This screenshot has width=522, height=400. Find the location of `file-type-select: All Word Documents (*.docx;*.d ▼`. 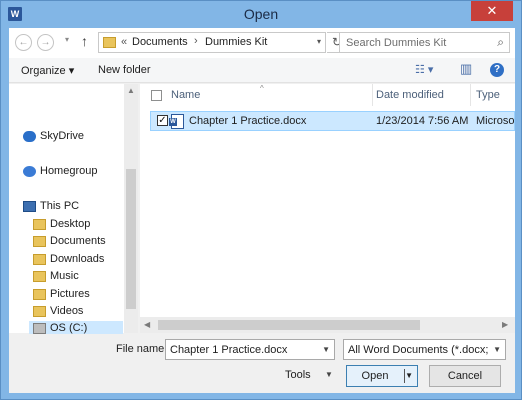

file-type-select: All Word Documents (*.docx;*.d ▼ is located at coordinates (424, 349).